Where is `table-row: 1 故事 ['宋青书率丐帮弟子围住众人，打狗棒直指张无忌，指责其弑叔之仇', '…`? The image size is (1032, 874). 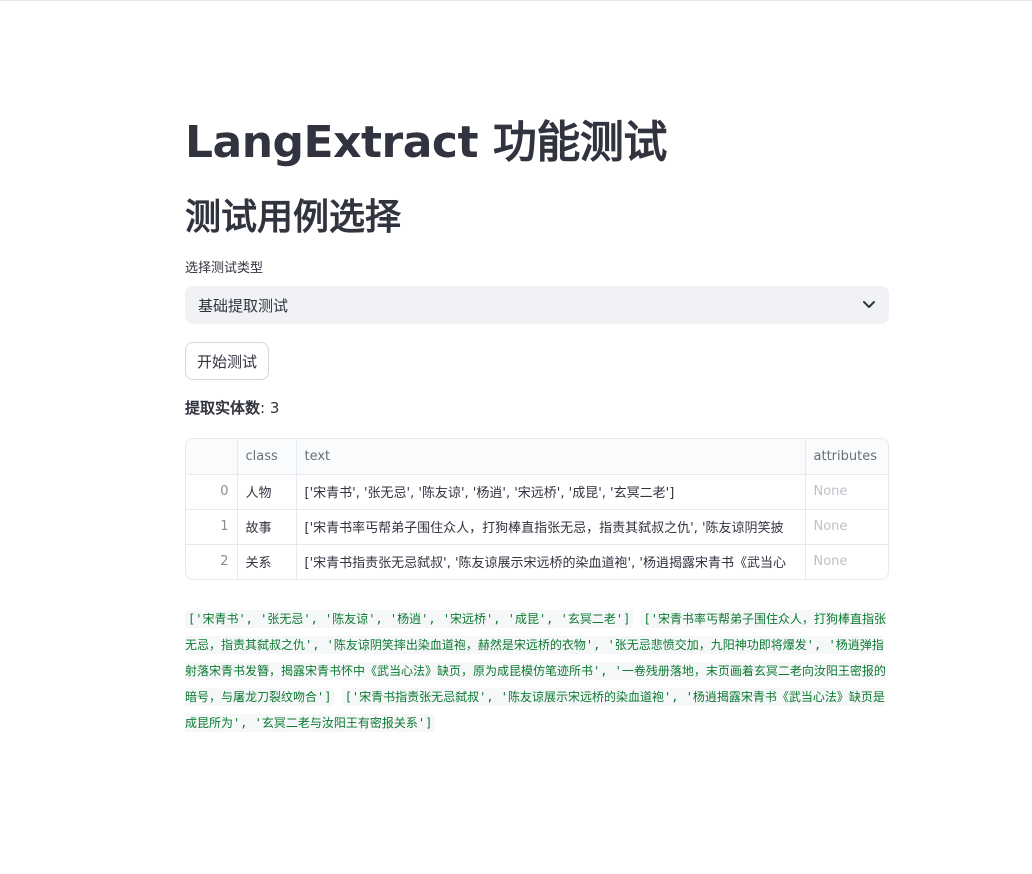
table-row: 1 故事 ['宋青书率丐帮弟子围住众人，打狗棒直指张无忌，指责其弑叔之仇', '… is located at coordinates (537, 527).